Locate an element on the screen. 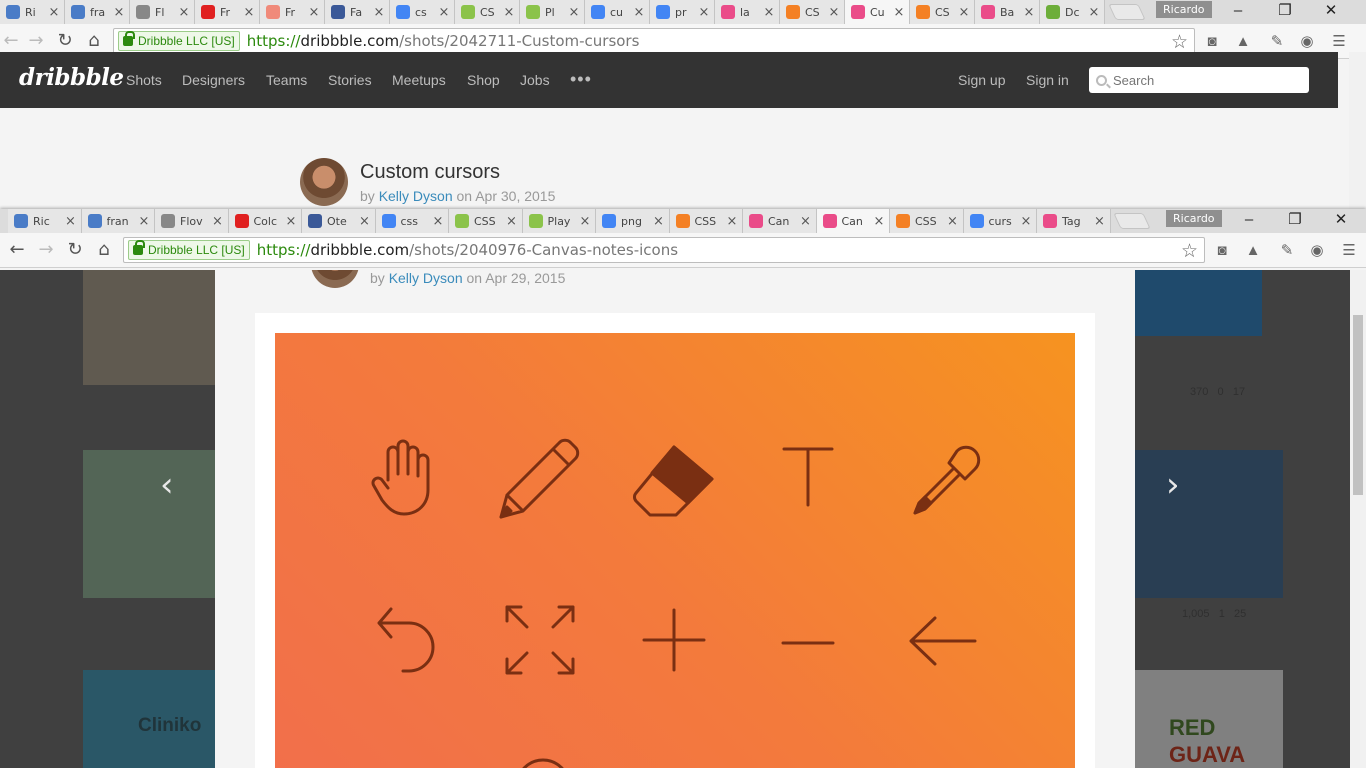 This screenshot has width=1366, height=768. browser-tab: Fa × is located at coordinates (357, 12).